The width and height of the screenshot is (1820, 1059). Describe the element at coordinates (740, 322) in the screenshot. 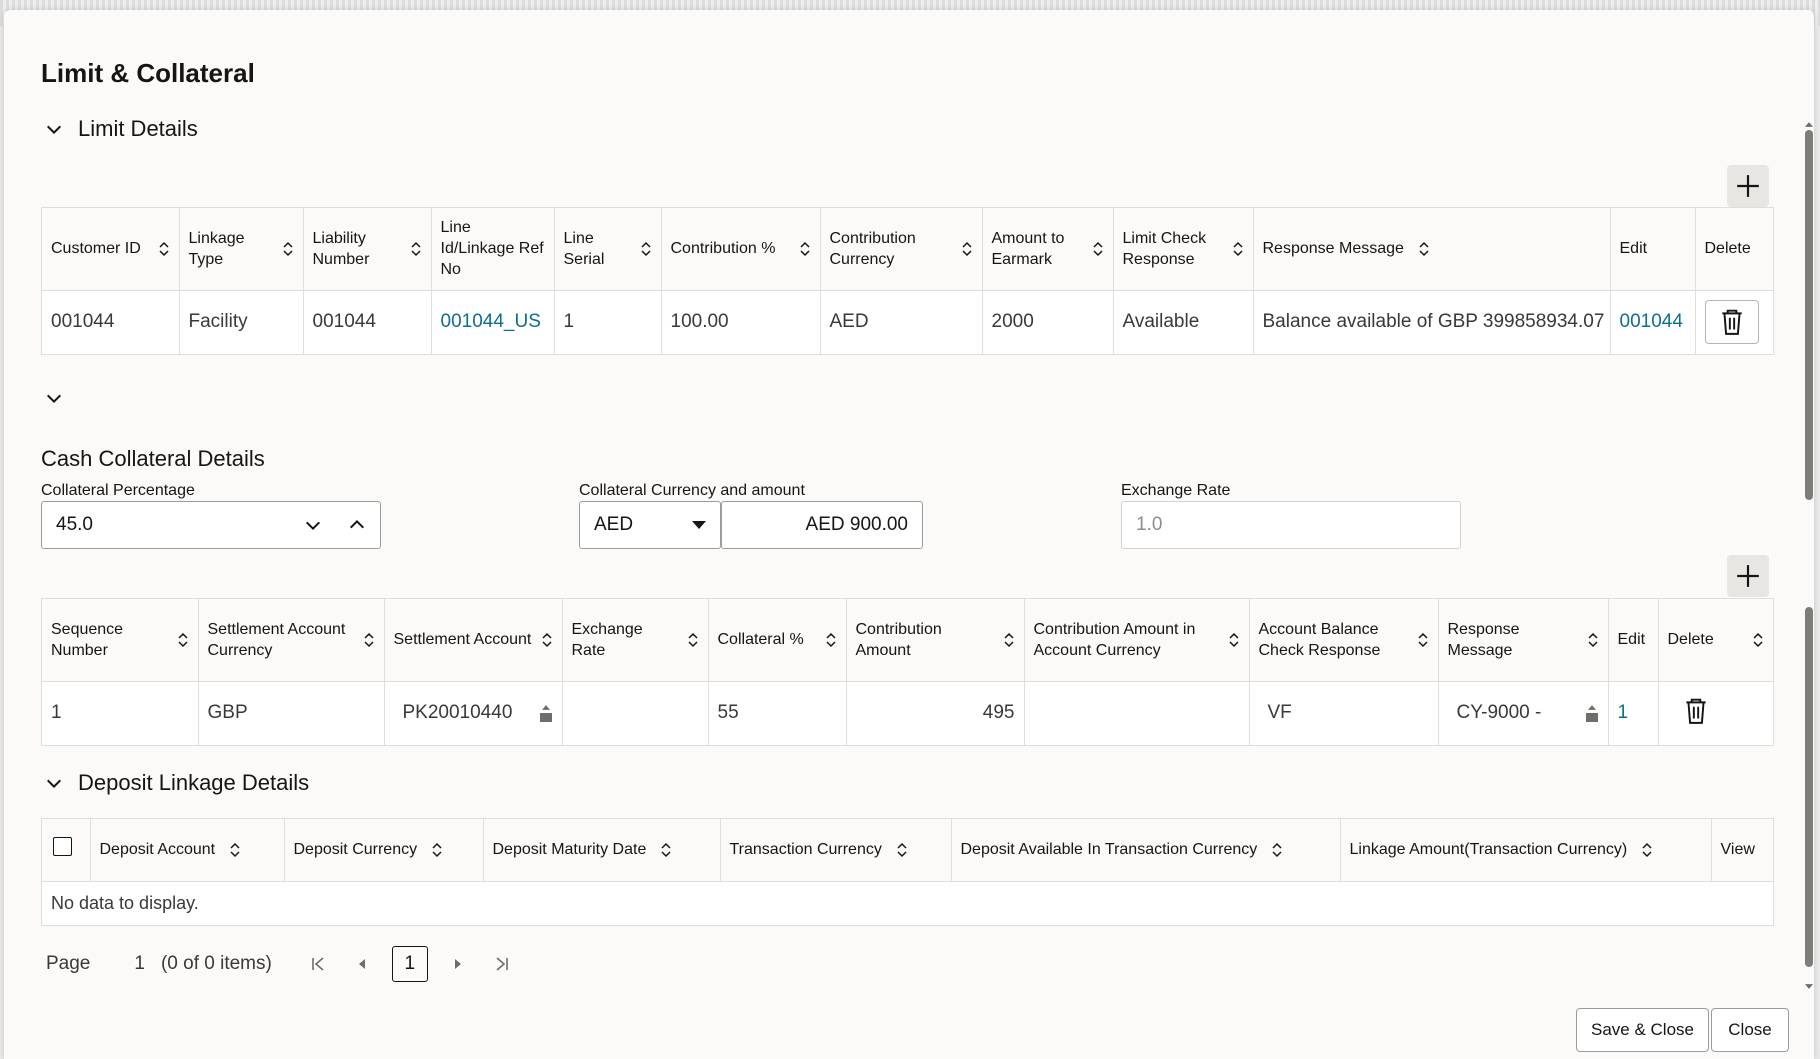

I see `cell-contribution-pct: 100.00` at that location.